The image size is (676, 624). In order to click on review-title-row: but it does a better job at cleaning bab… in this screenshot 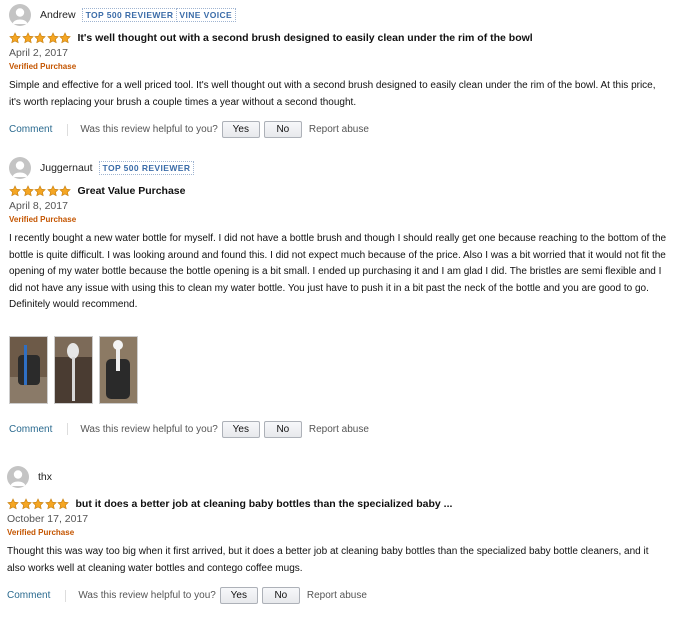, I will do `click(341, 504)`.